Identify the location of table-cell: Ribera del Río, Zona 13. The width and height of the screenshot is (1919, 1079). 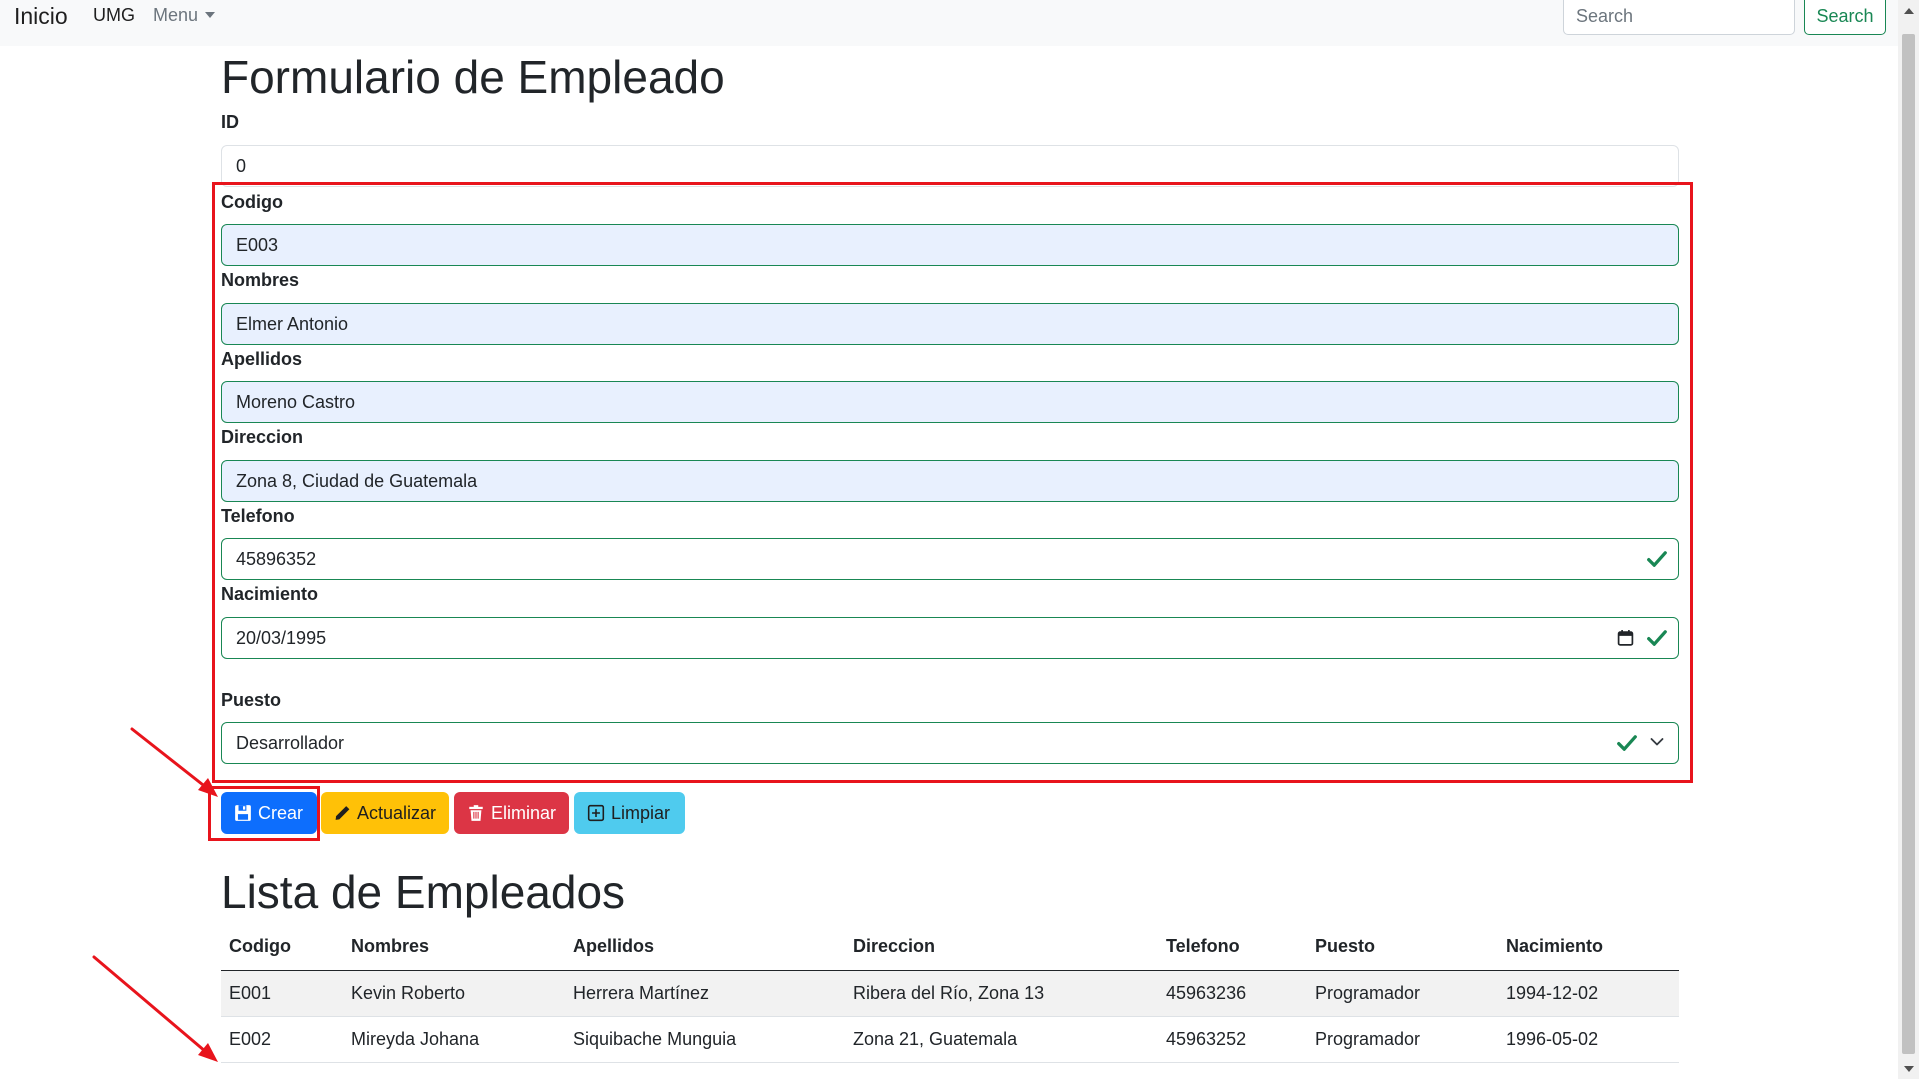
(1001, 993).